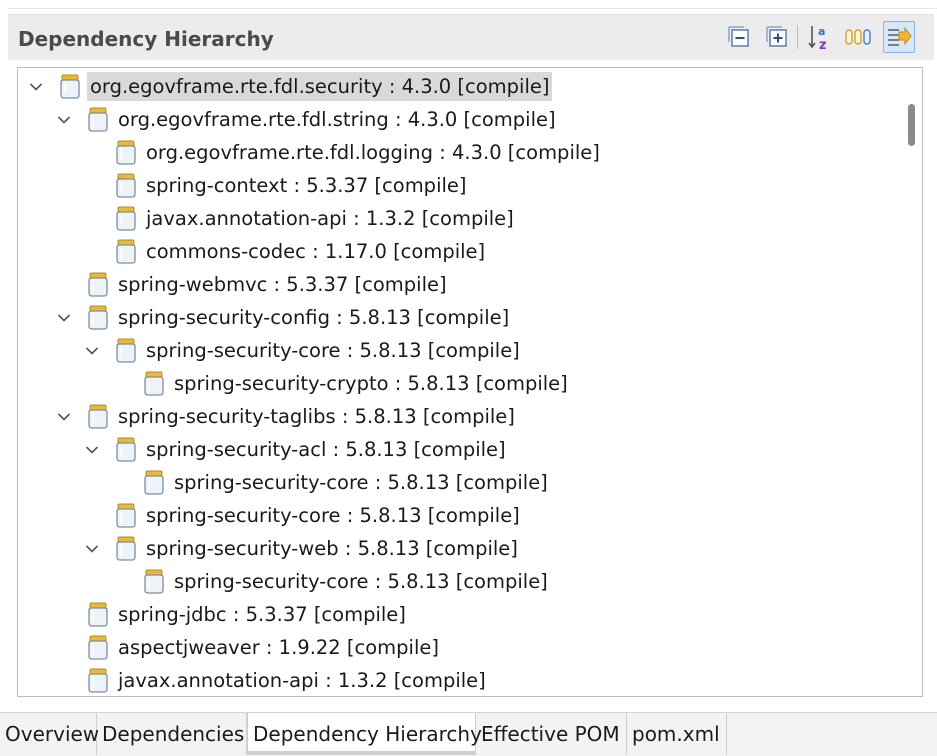  I want to click on section-title: Dependency Hierarchy, so click(146, 39).